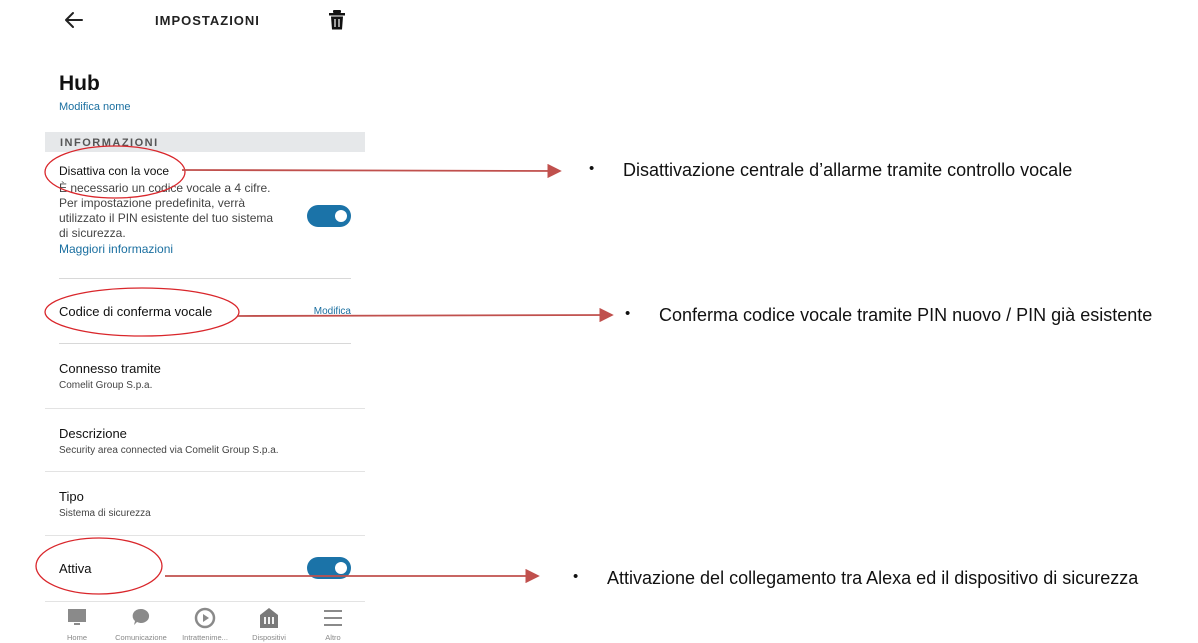 The width and height of the screenshot is (1198, 643). I want to click on devices-icon, so click(269, 618).